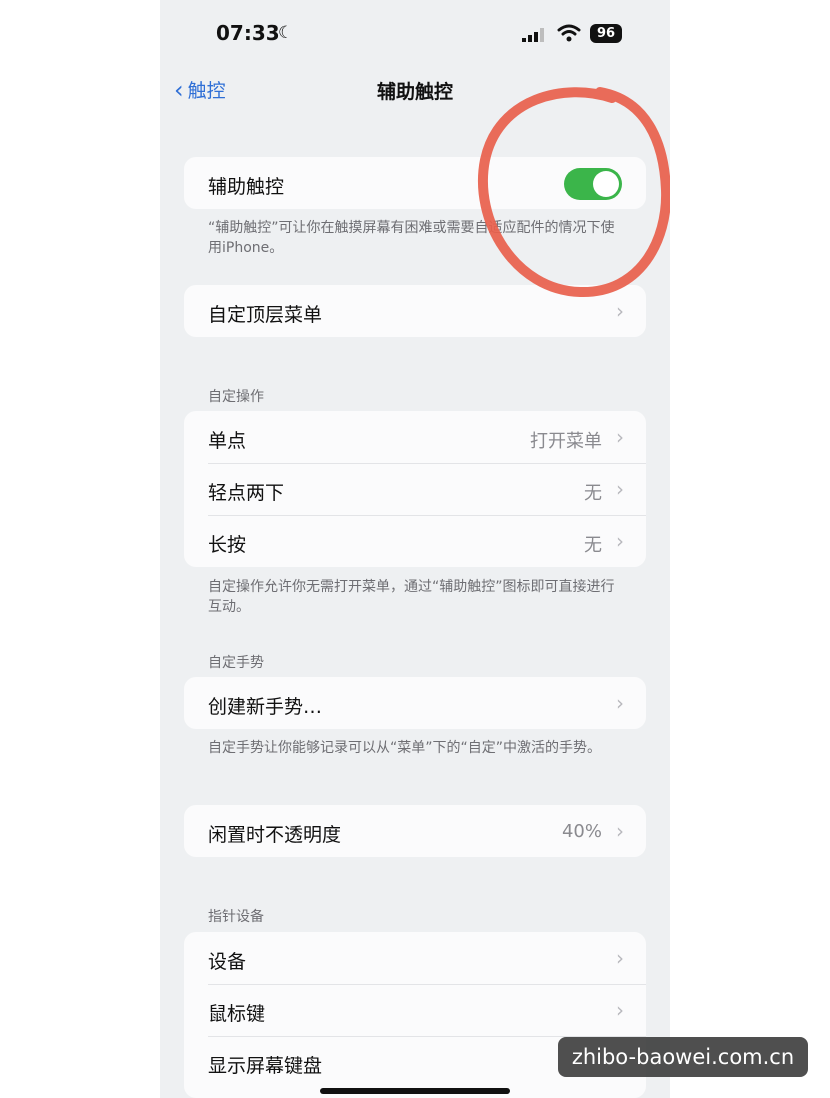 This screenshot has width=830, height=1098. I want to click on double-tap-label: 轻点两下, so click(246, 493).